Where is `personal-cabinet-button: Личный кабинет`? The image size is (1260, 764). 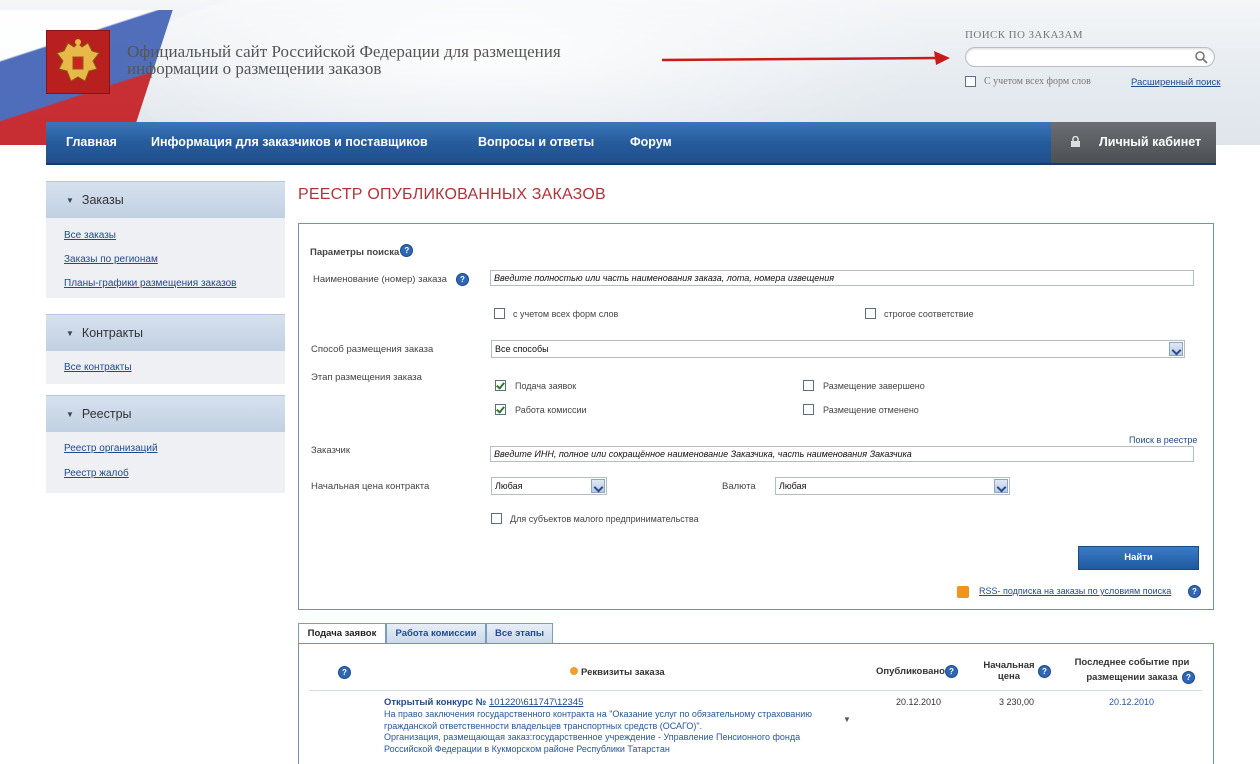 personal-cabinet-button: Личный кабинет is located at coordinates (1133, 142).